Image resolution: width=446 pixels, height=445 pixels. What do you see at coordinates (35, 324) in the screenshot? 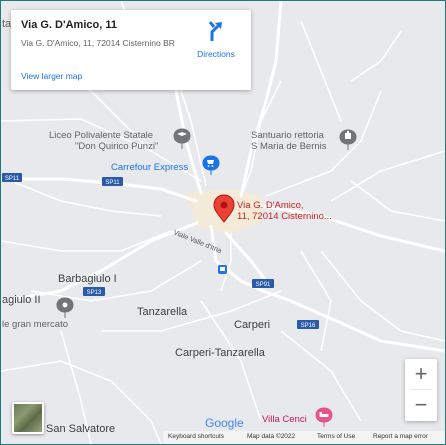
I see `poi-gran-mercato-label: le gran mercato` at bounding box center [35, 324].